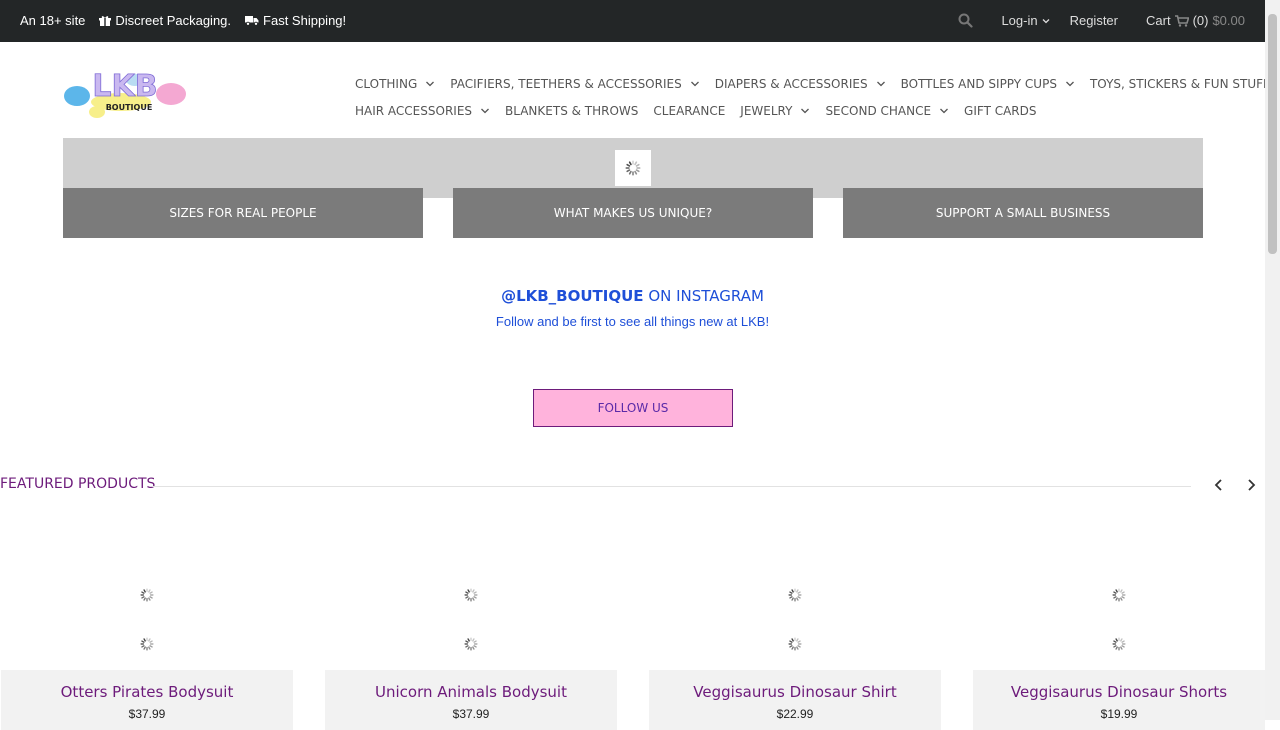  What do you see at coordinates (791, 83) in the screenshot?
I see `nav-item-label: DIAPERS & ACCESSORIES` at bounding box center [791, 83].